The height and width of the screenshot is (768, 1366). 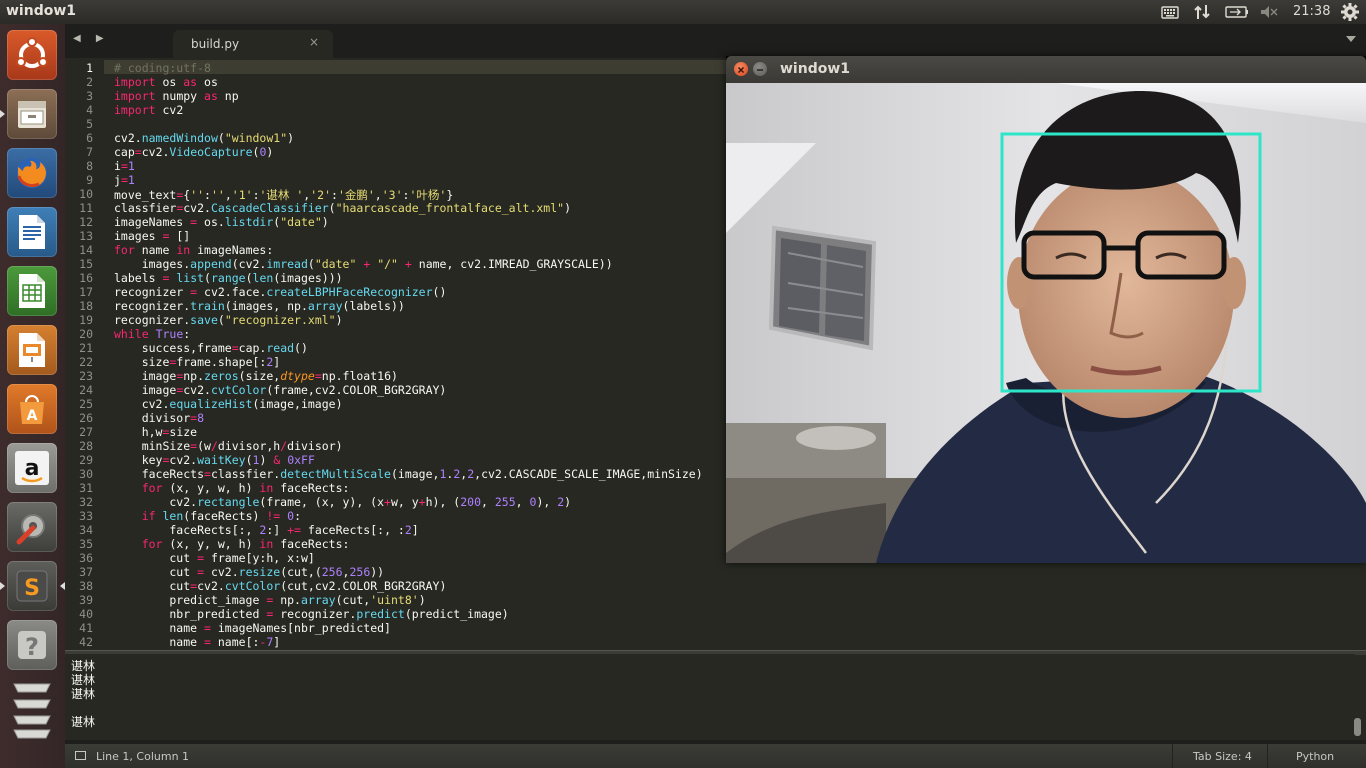 What do you see at coordinates (253, 44) in the screenshot?
I see `tab-build-py: build.py ×` at bounding box center [253, 44].